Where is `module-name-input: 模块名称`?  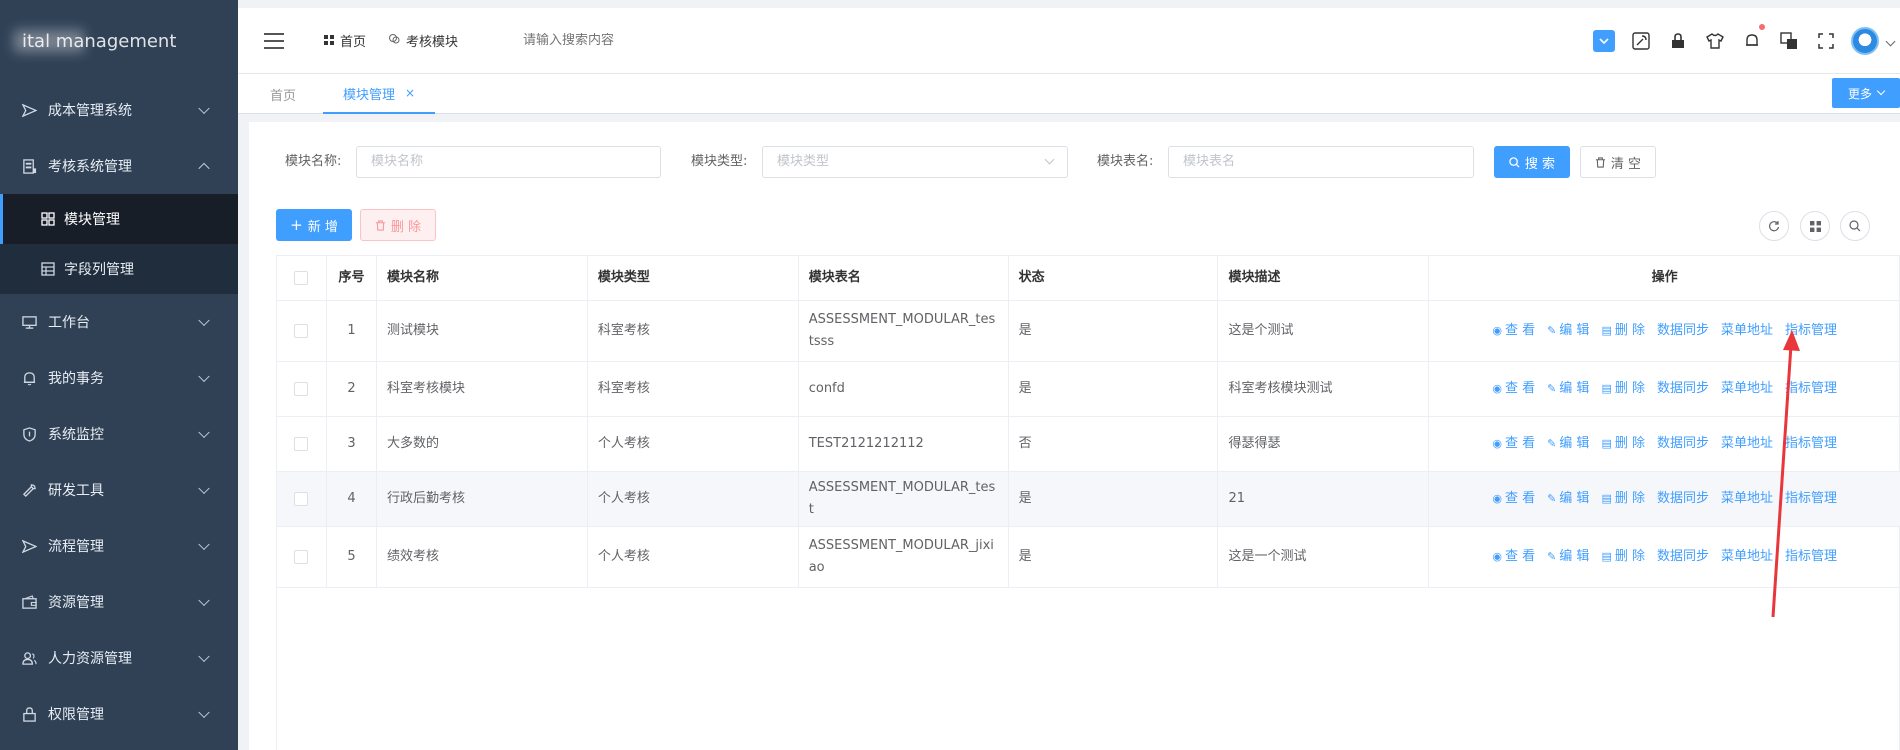 module-name-input: 模块名称 is located at coordinates (508, 162).